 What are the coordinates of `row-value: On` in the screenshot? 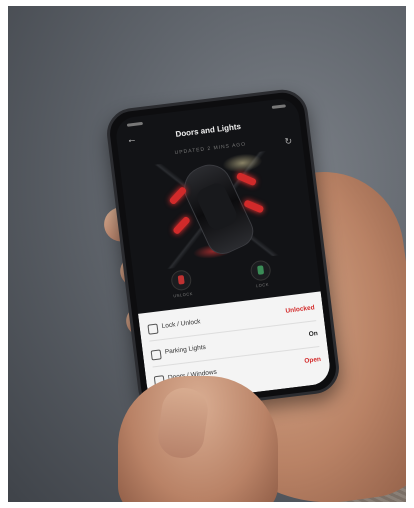 It's located at (313, 334).